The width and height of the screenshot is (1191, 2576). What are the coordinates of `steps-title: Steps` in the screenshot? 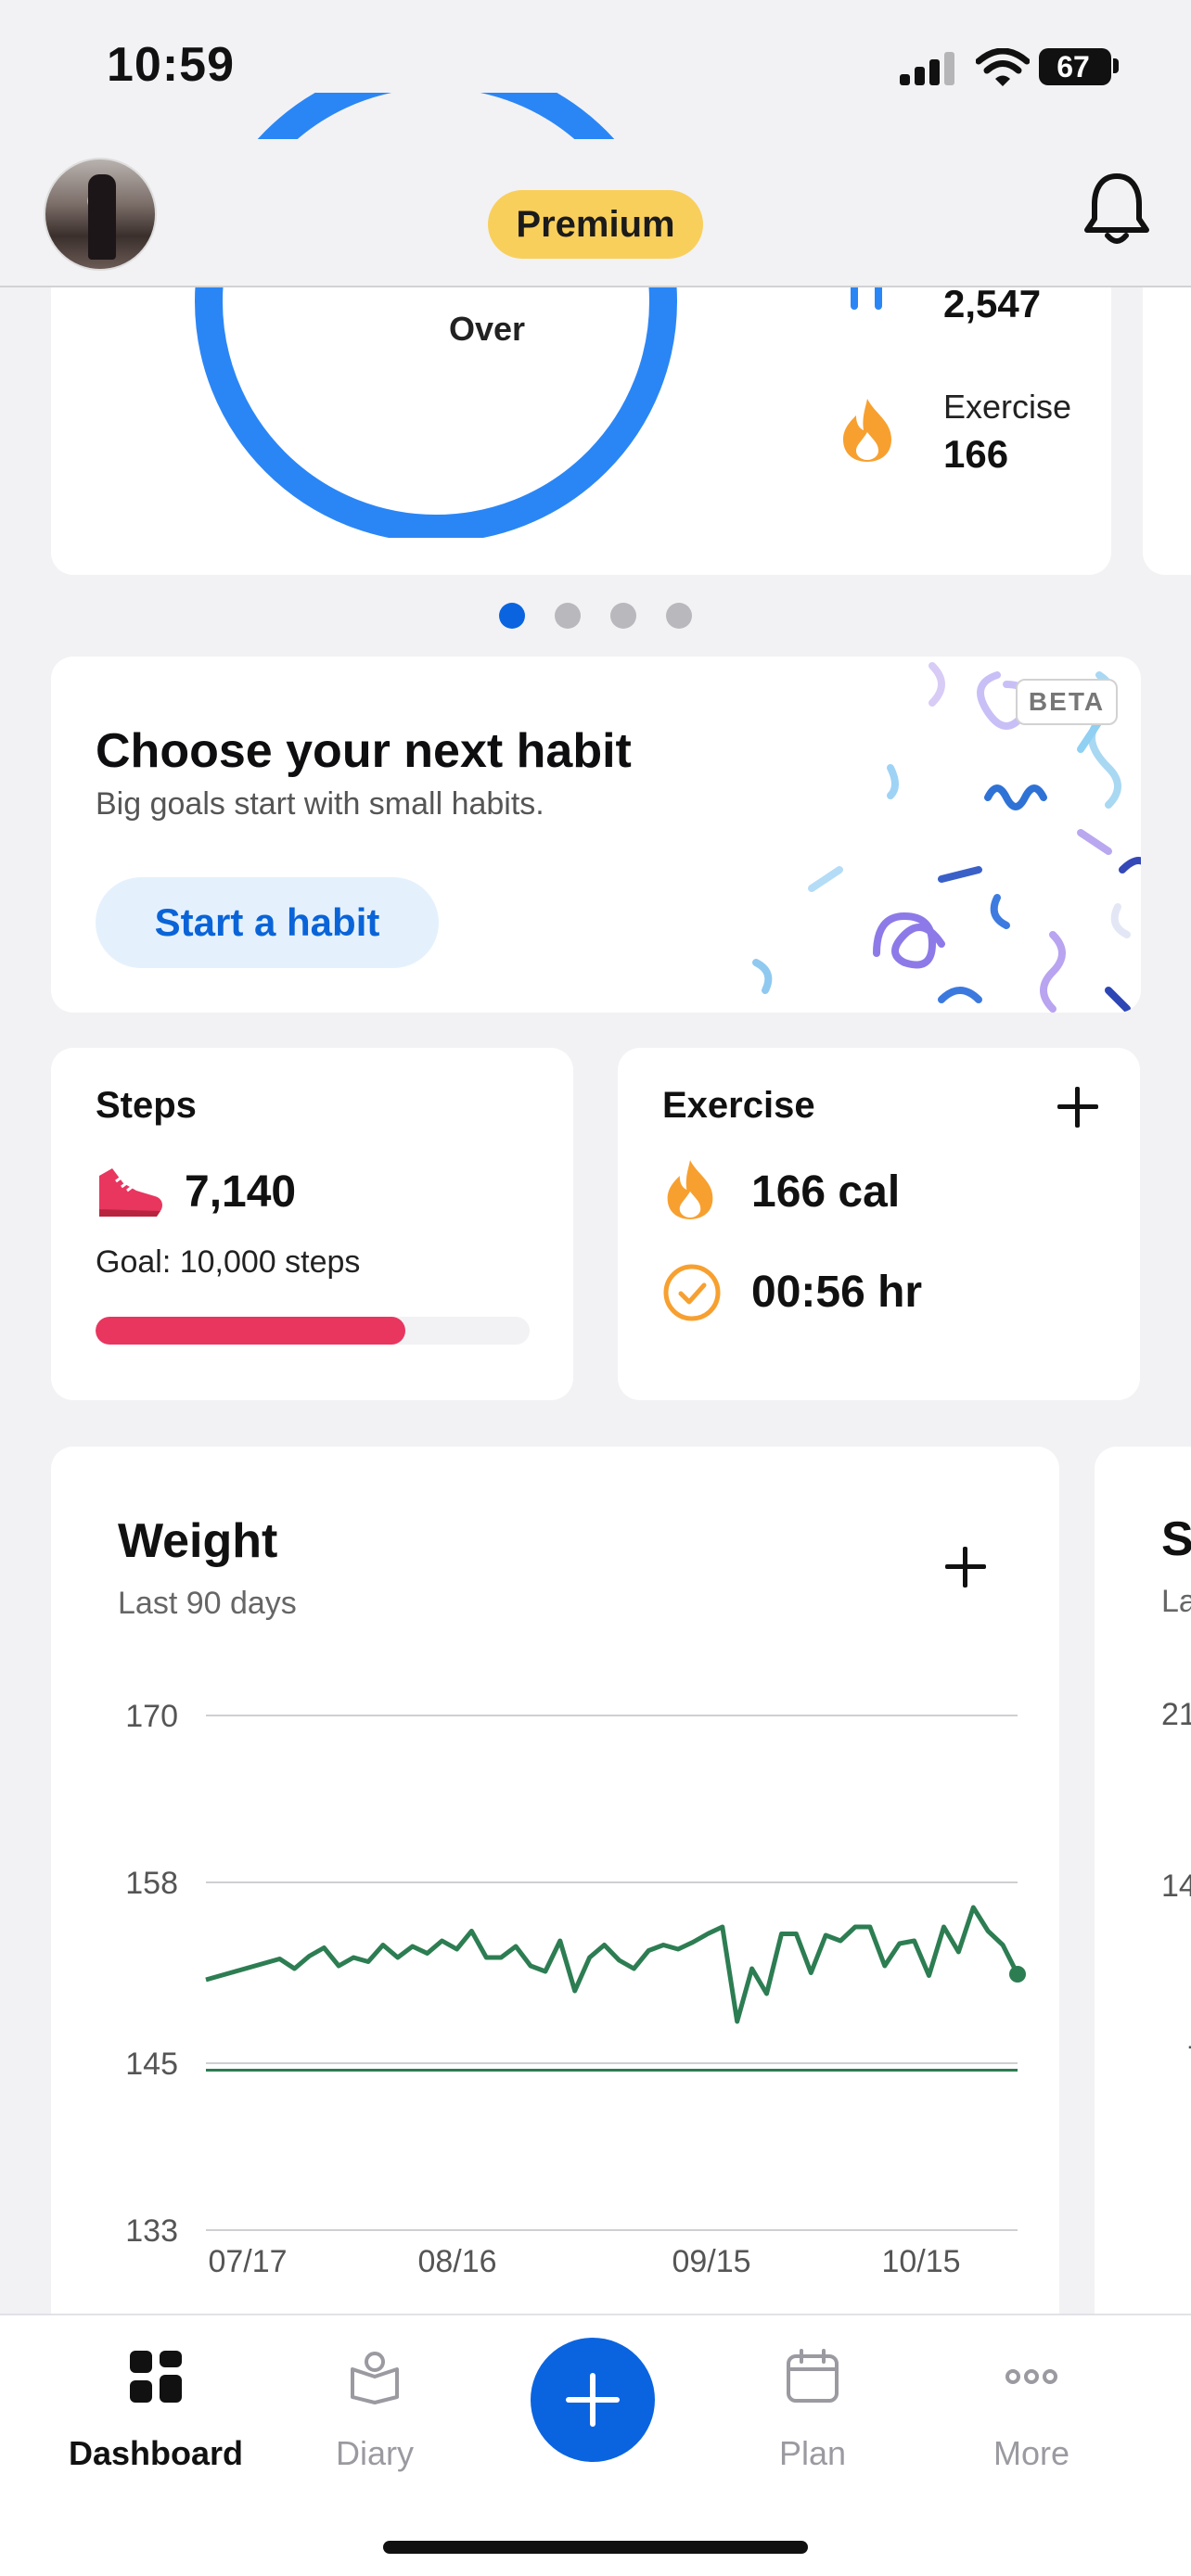 It's located at (146, 1105).